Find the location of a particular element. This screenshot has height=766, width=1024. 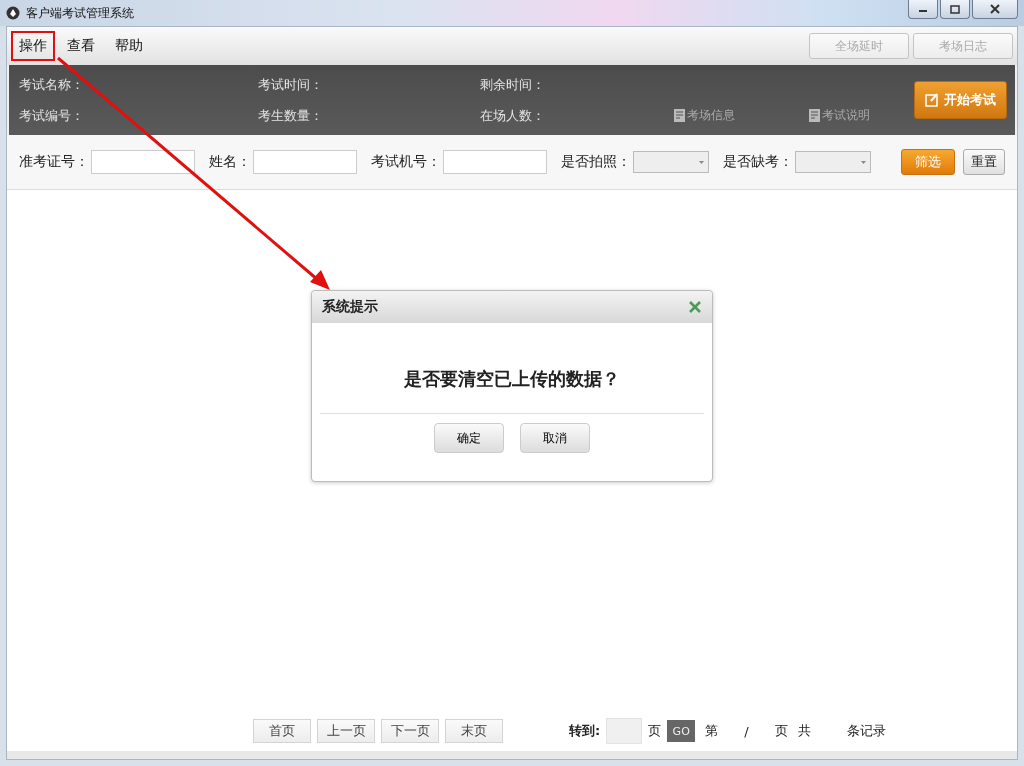

goto-label: 转到: is located at coordinates (585, 731).